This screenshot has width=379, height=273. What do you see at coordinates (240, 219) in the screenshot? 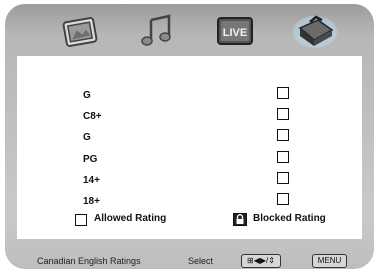
I see `lock-icon` at bounding box center [240, 219].